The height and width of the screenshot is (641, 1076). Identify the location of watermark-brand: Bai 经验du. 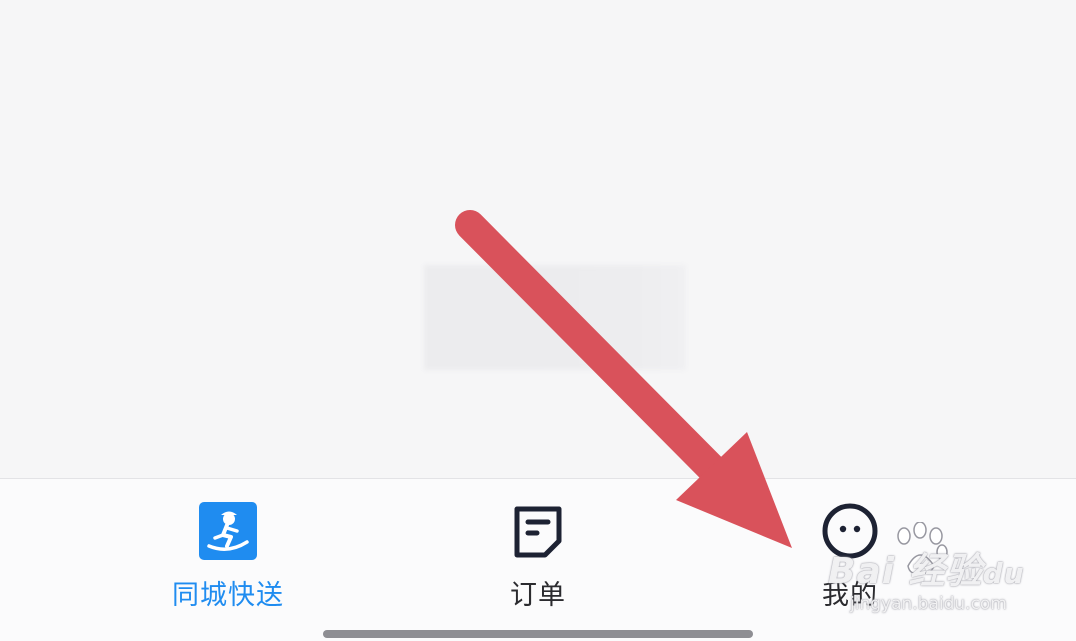
(926, 571).